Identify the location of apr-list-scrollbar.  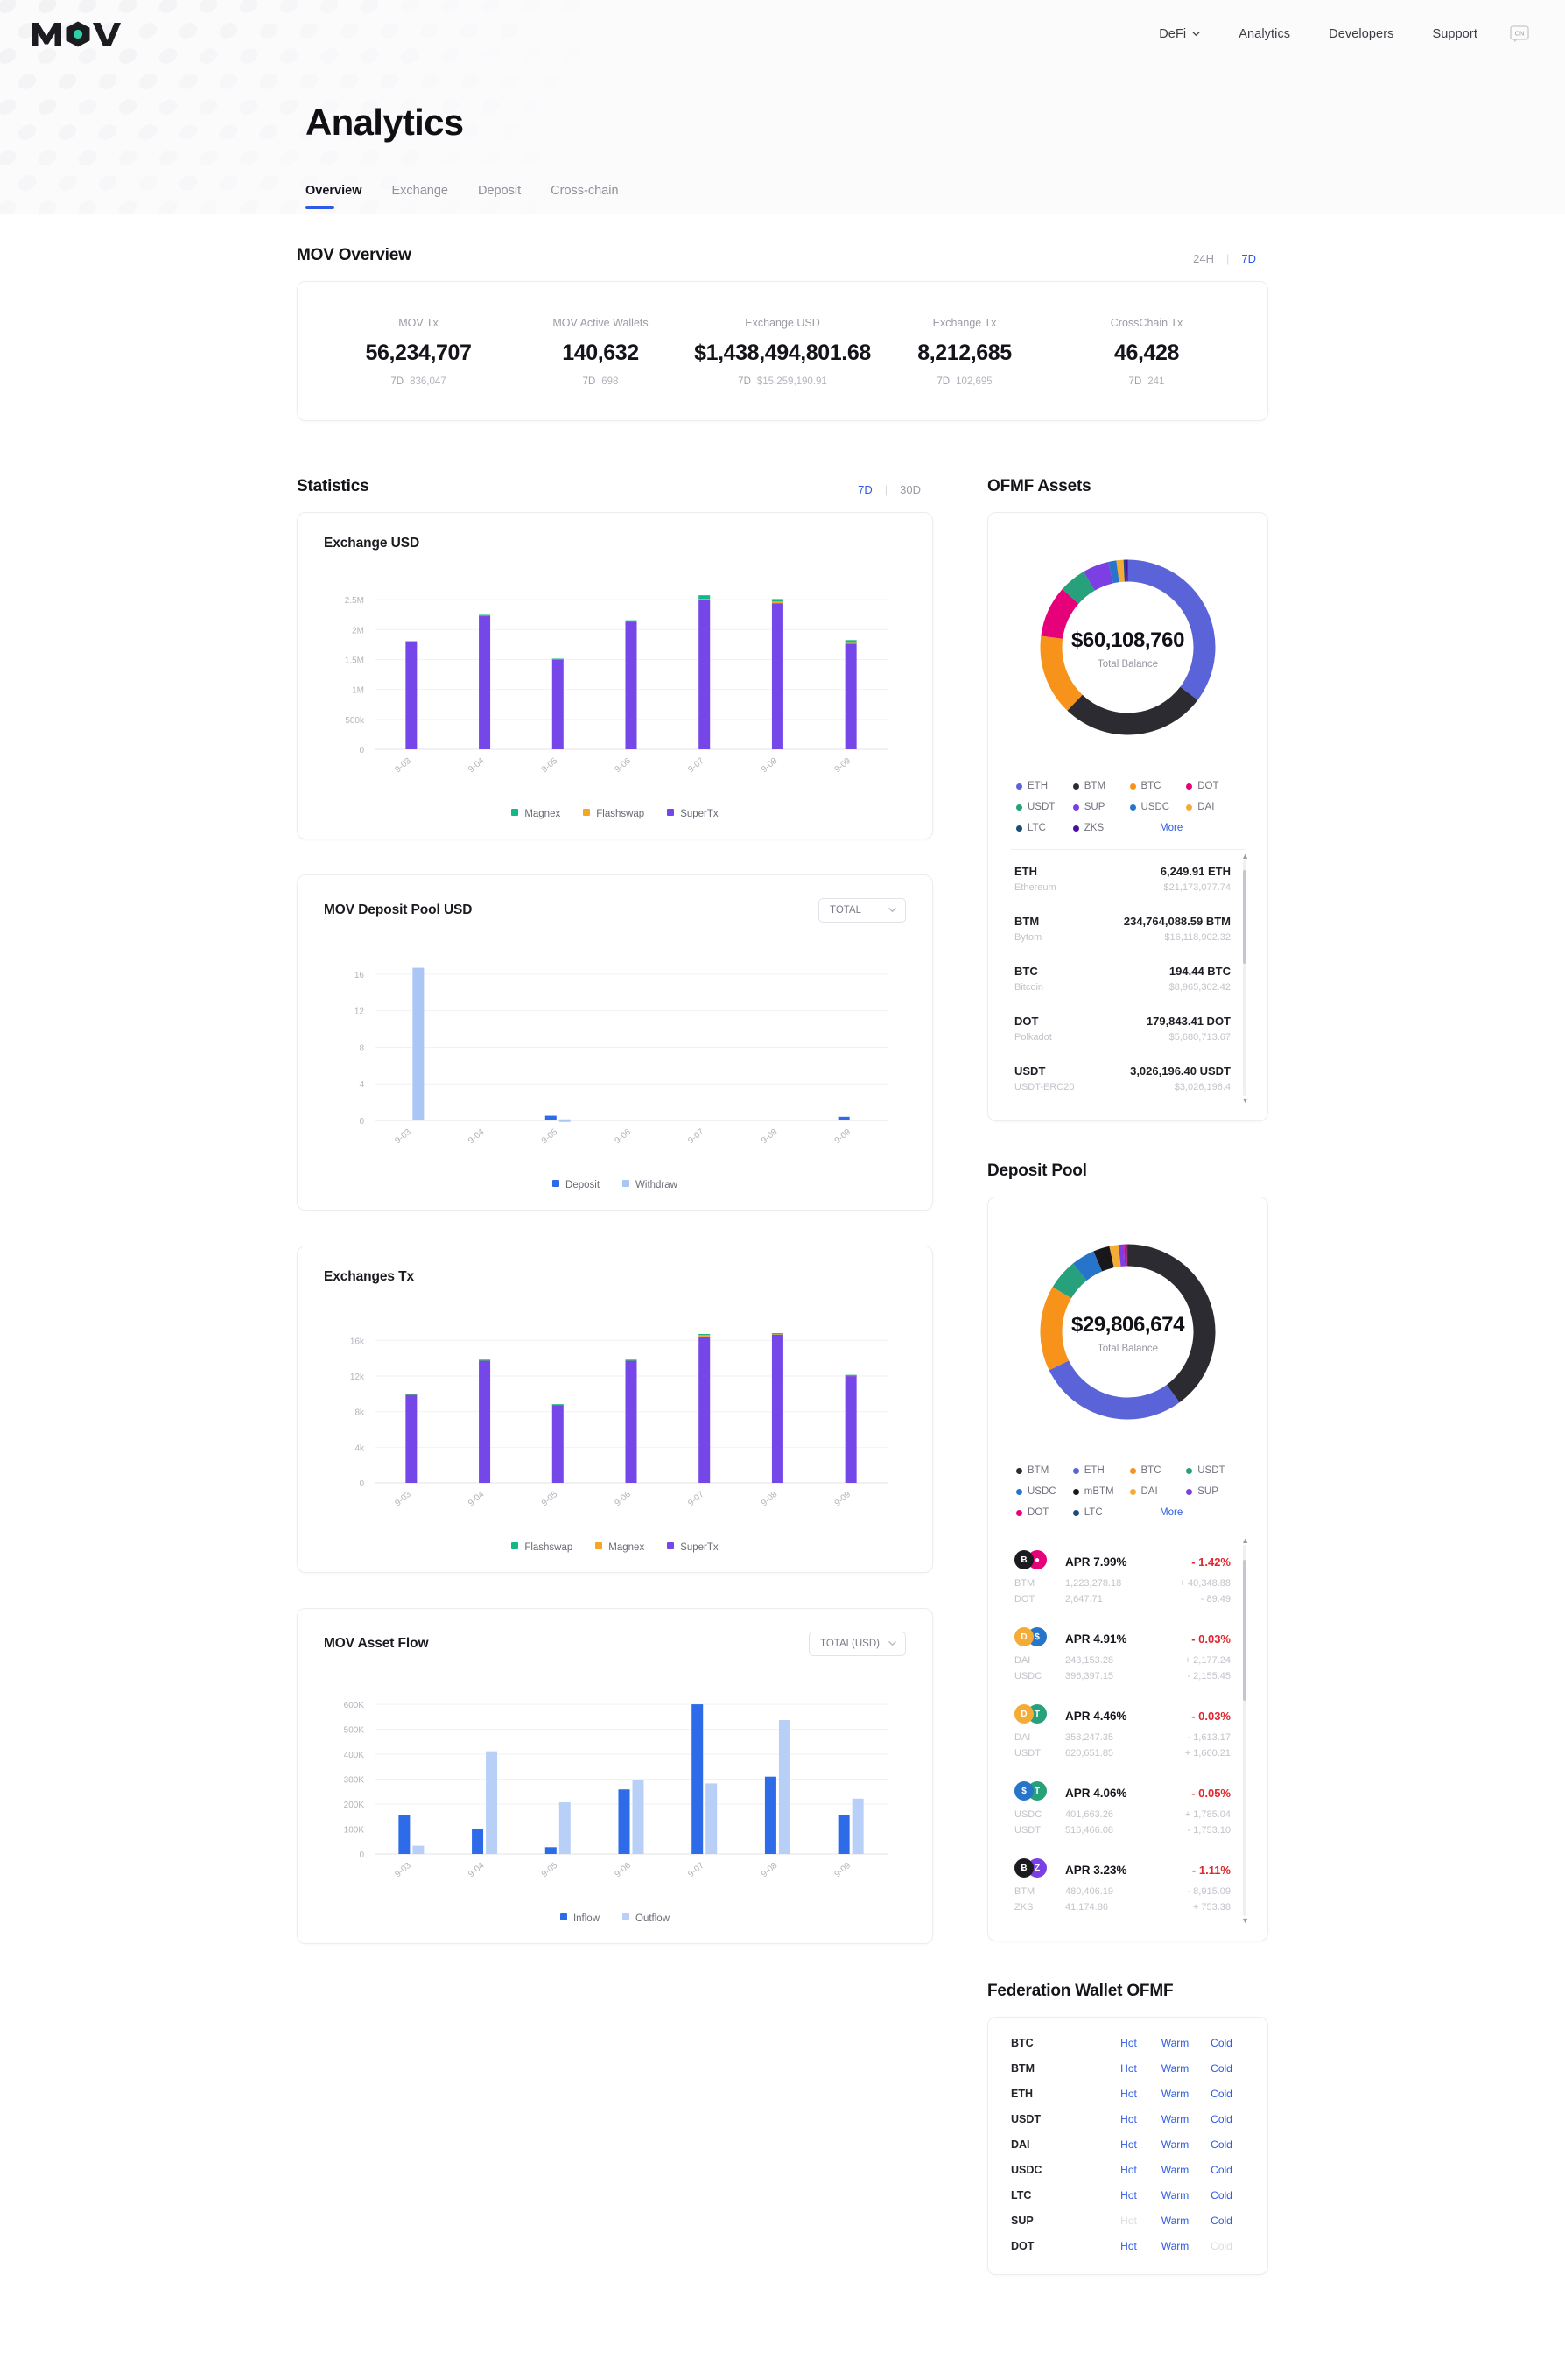
(1244, 1730).